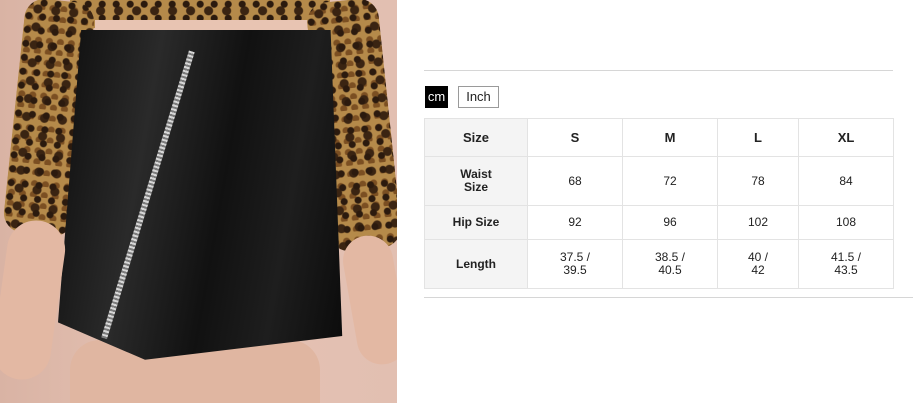  I want to click on unit-cm-button: cm, so click(436, 97).